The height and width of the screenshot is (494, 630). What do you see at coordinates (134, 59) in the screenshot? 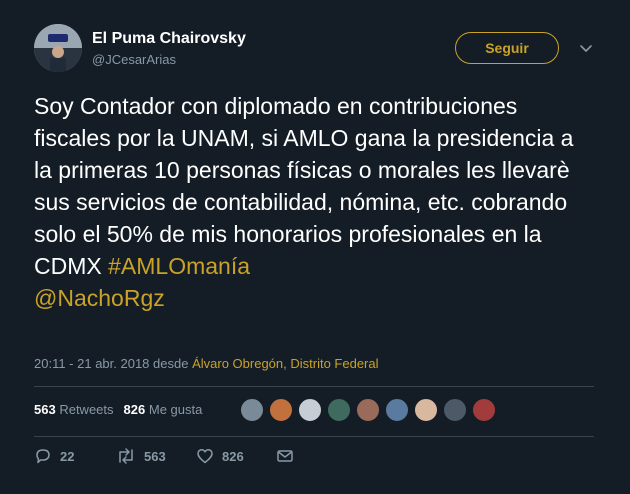
I see `user-handle: @JCesarArias` at bounding box center [134, 59].